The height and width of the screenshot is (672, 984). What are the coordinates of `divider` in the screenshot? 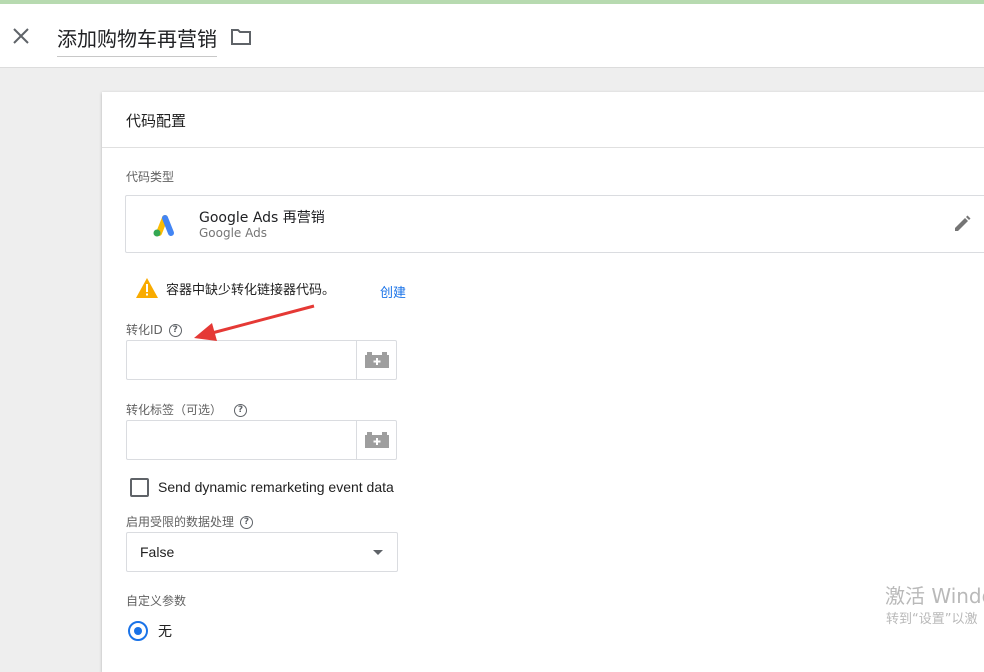 It's located at (543, 147).